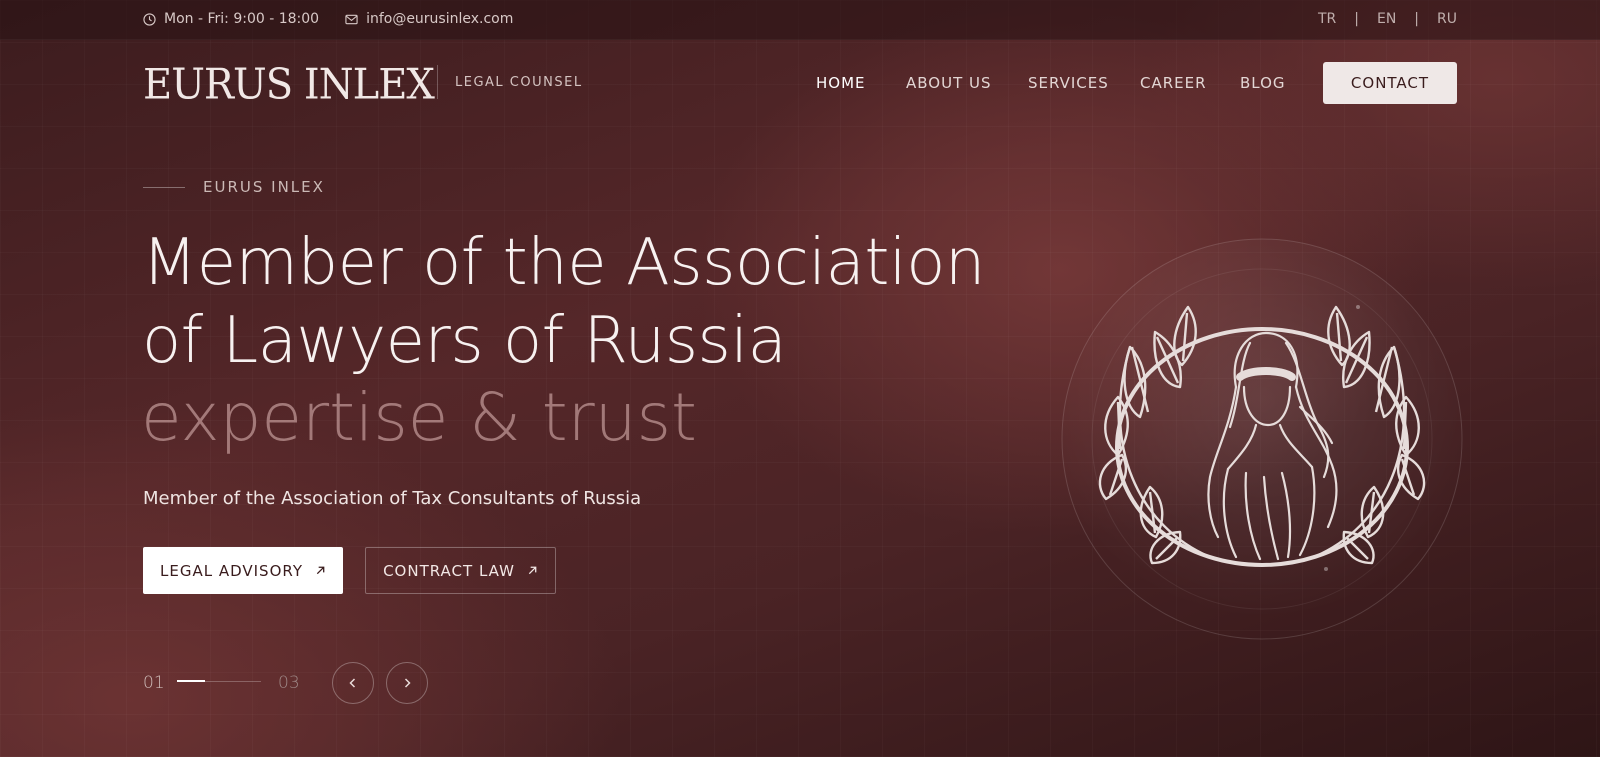  I want to click on chevron-right-icon, so click(407, 683).